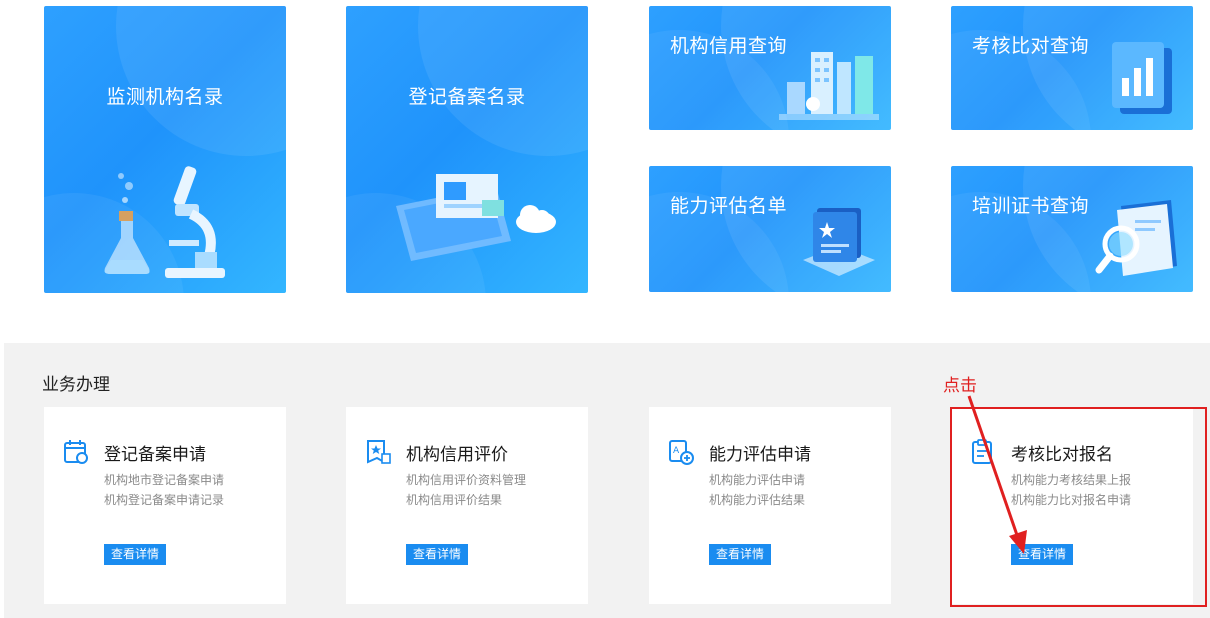 The image size is (1210, 618). I want to click on svg-text: A, so click(676, 451).